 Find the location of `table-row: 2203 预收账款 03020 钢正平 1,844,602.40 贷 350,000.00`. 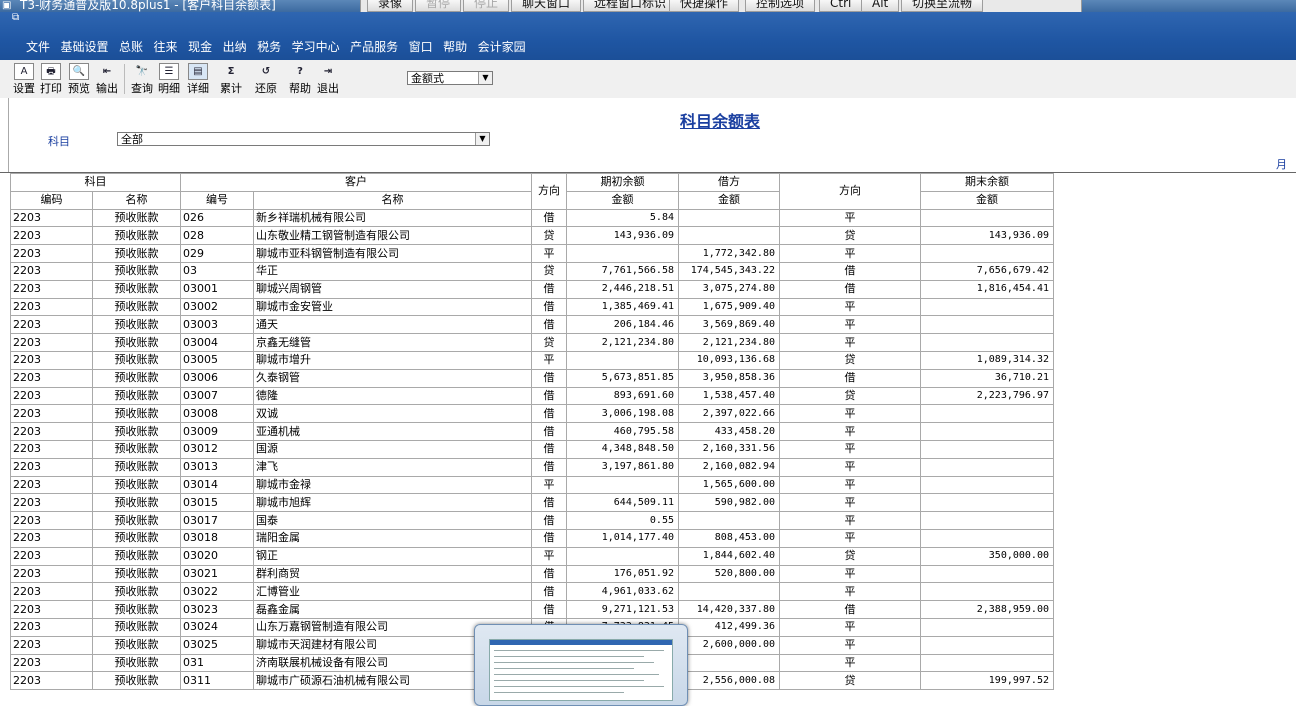

table-row: 2203 预收账款 03020 钢正平 1,844,602.40 贷 350,000.00 is located at coordinates (532, 556).